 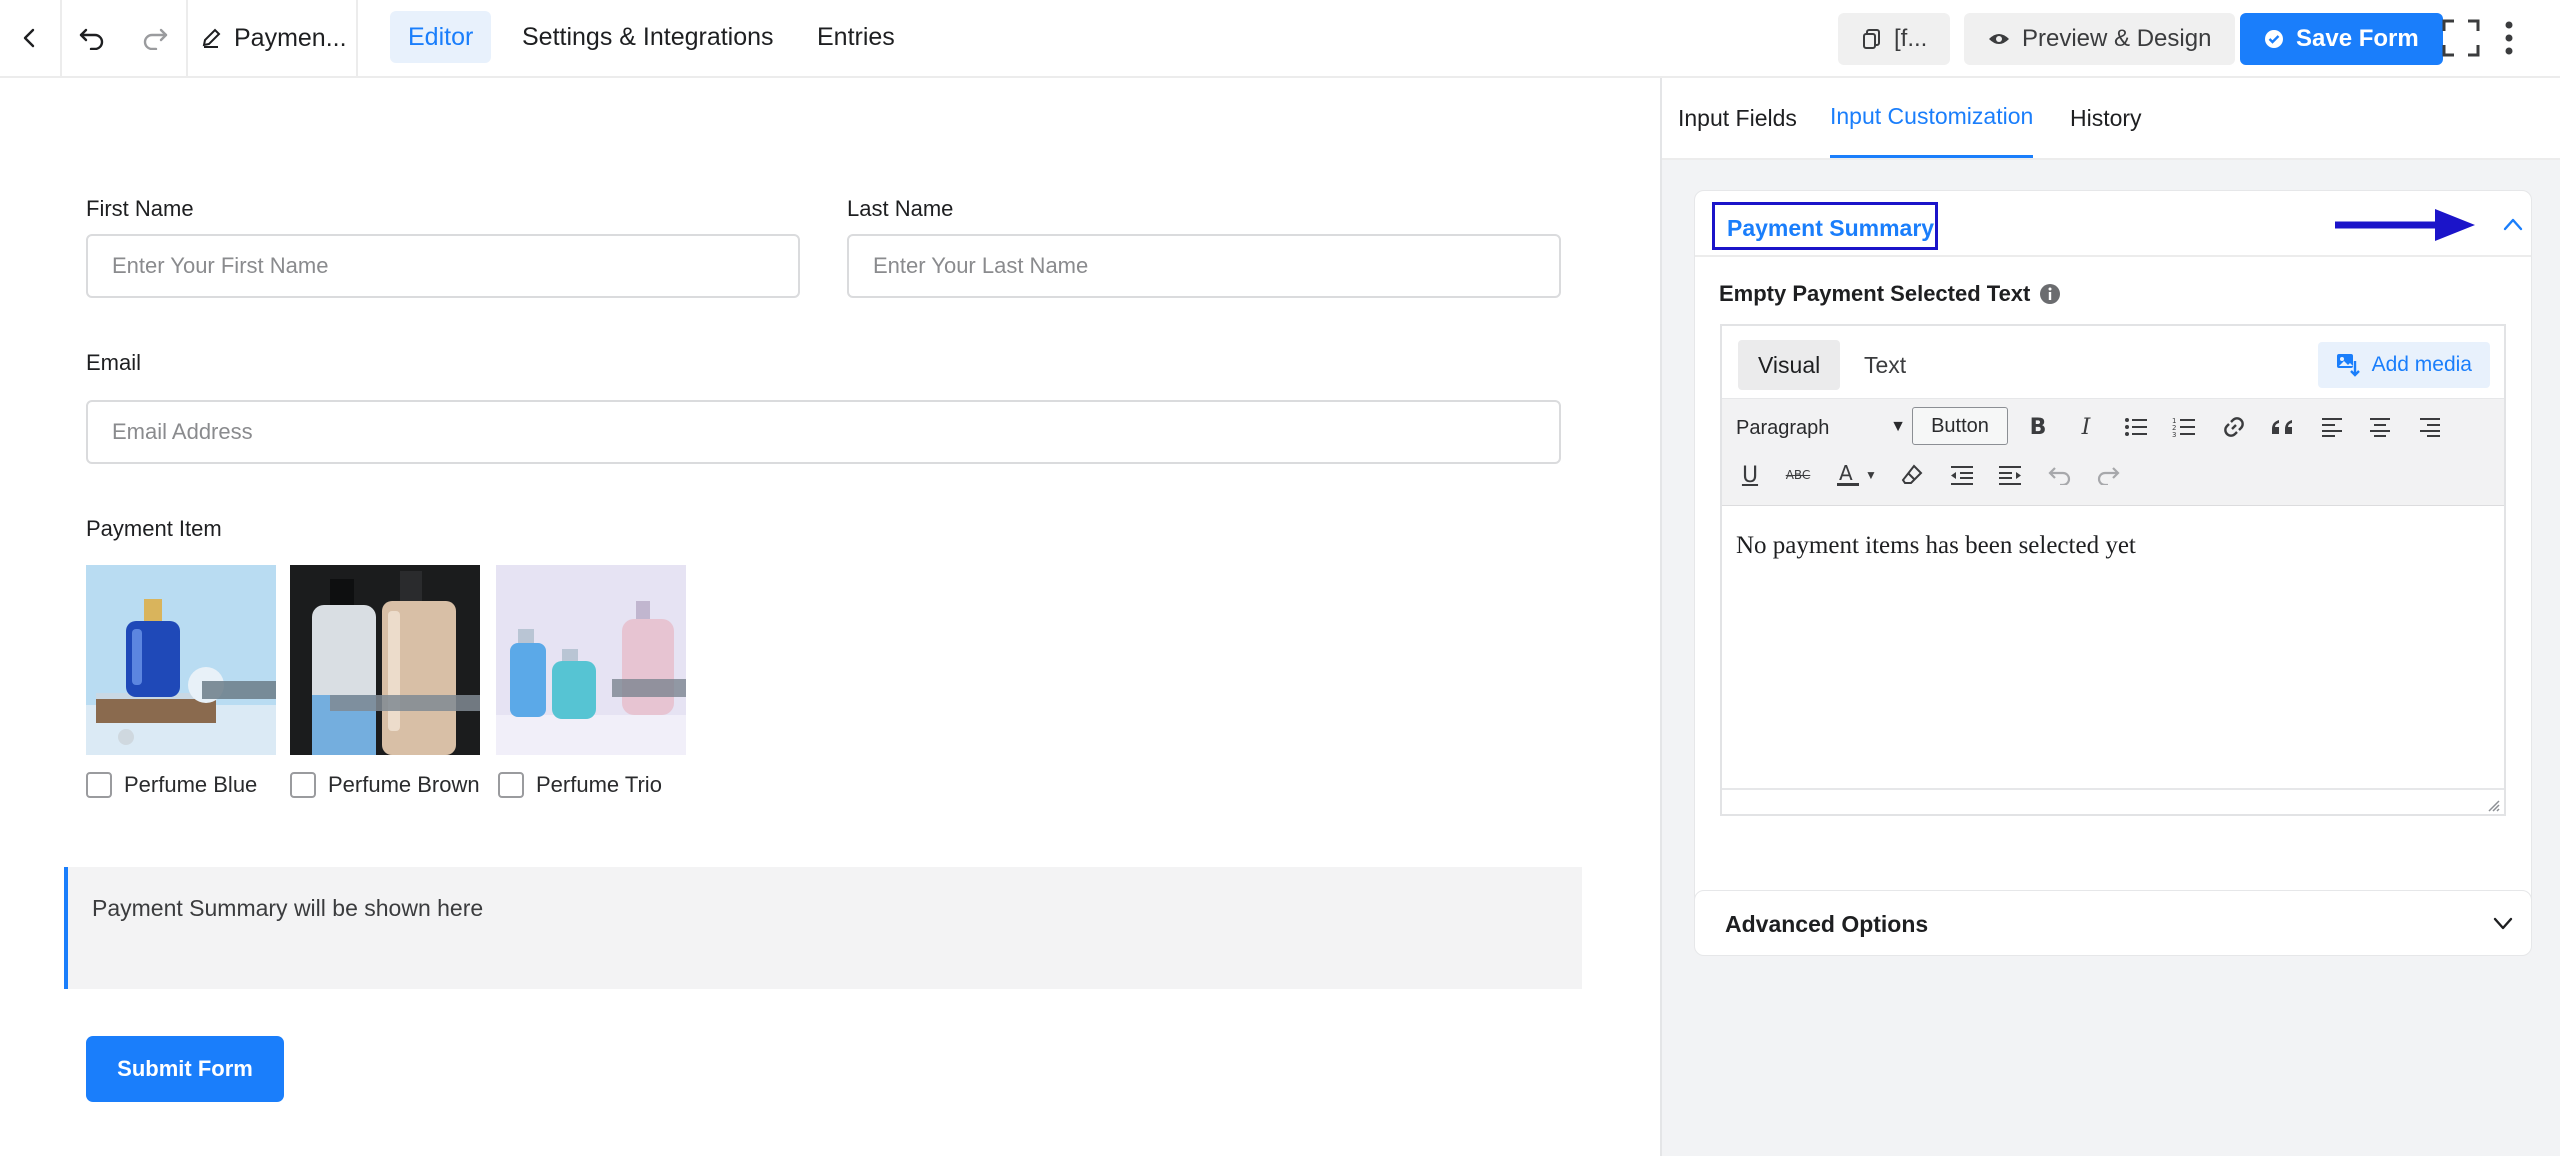 I want to click on save-form-button: Save Form, so click(x=2341, y=39).